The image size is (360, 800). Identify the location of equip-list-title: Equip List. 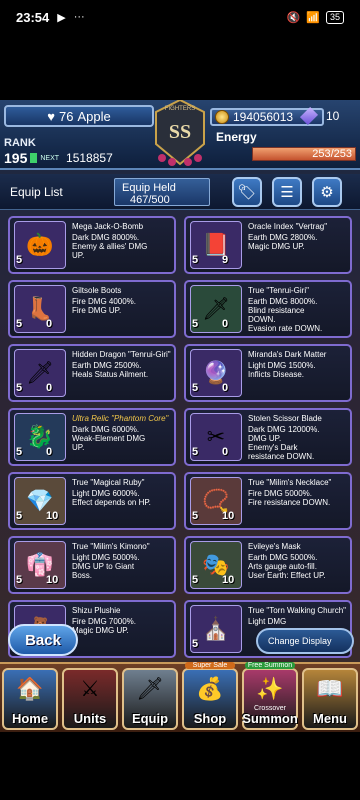
(36, 192).